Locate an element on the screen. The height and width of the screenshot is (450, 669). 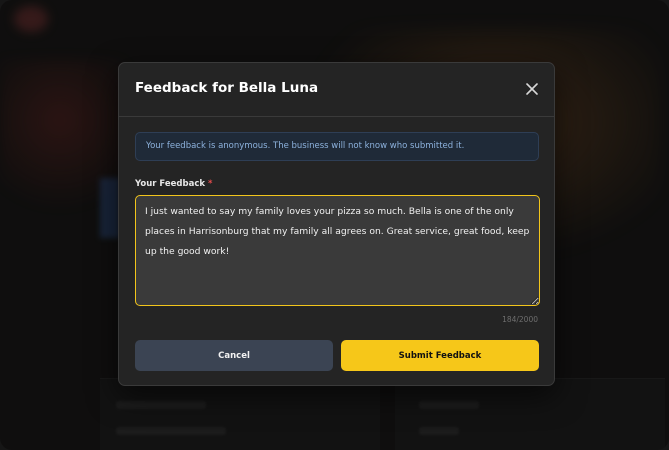
character-count: 184/2000 is located at coordinates (520, 319).